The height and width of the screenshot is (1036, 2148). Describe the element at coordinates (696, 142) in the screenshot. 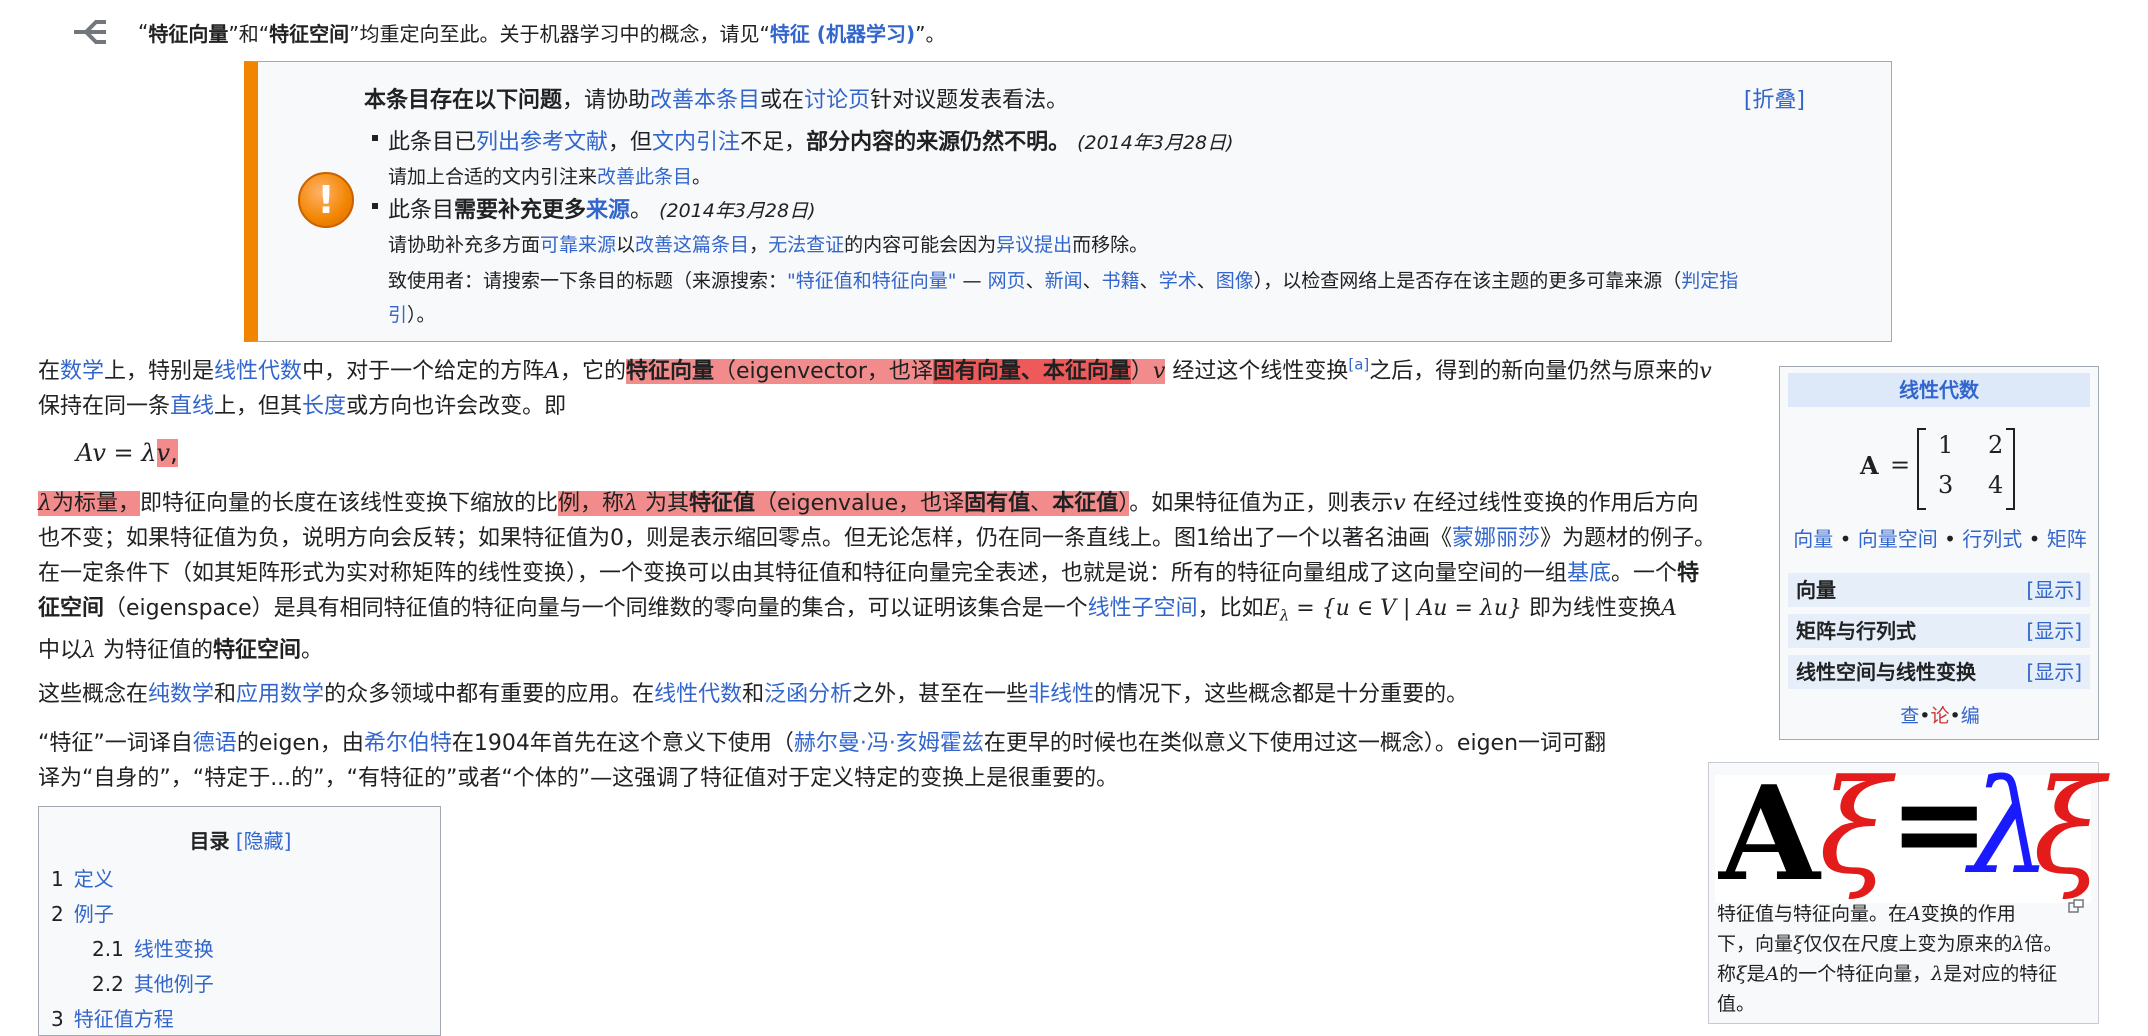

I see `inline-citation-link: 文内引注` at that location.